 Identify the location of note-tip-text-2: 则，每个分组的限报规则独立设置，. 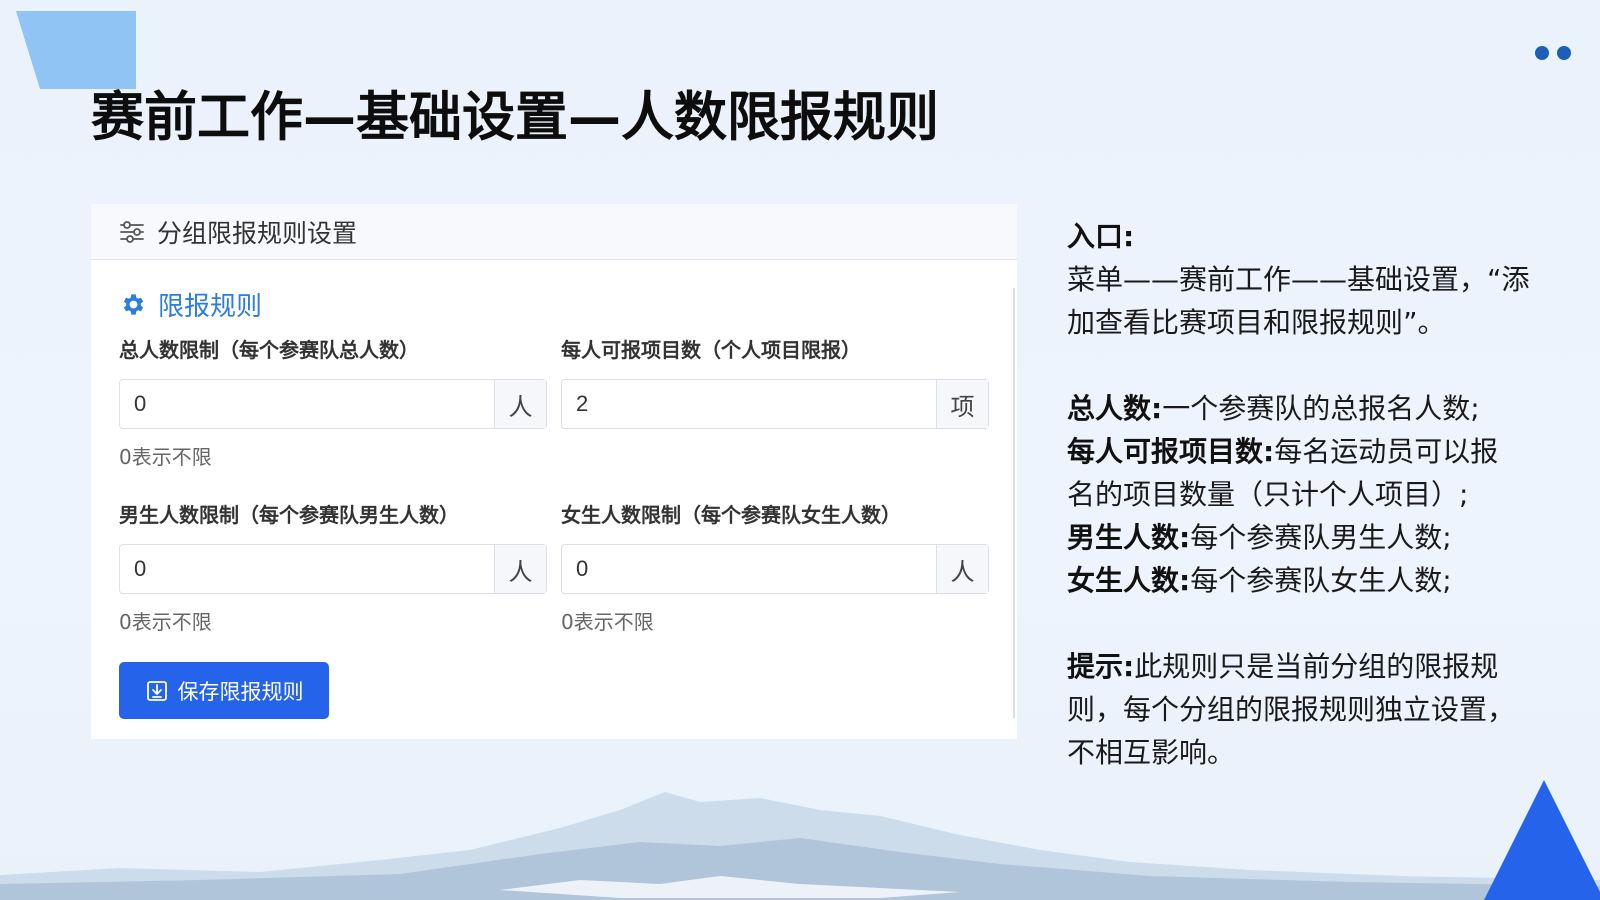
(1291, 709).